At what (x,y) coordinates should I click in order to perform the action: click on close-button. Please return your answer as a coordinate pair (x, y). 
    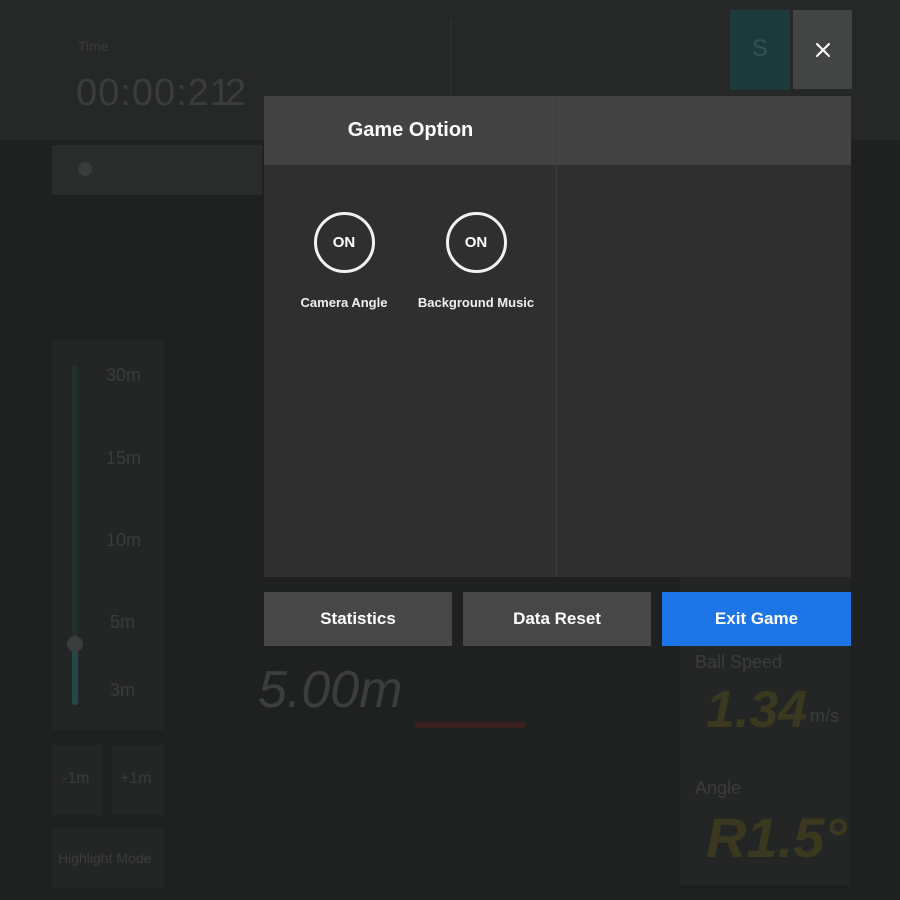
    Looking at the image, I should click on (822, 49).